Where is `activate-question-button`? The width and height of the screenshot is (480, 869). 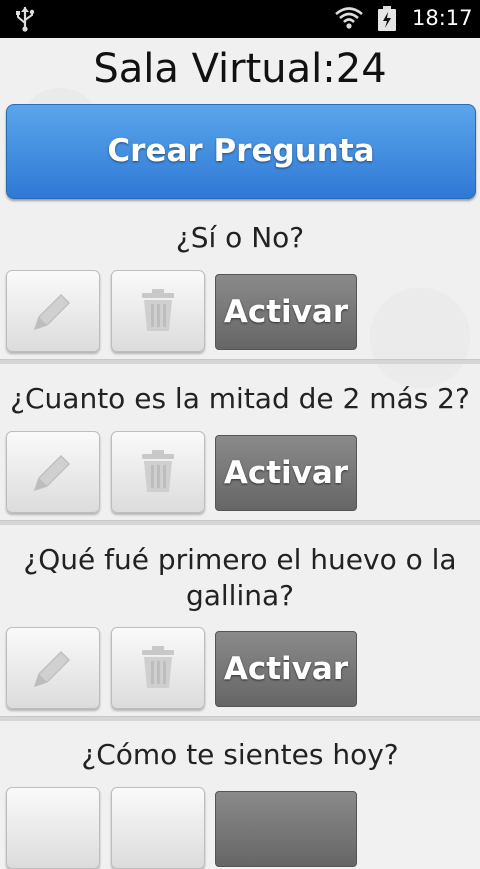
activate-question-button is located at coordinates (286, 829).